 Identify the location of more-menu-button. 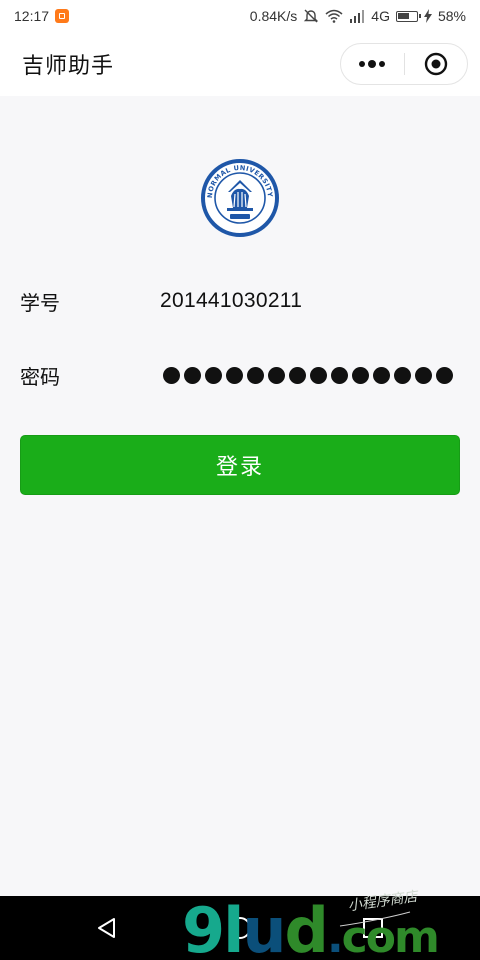
(372, 64).